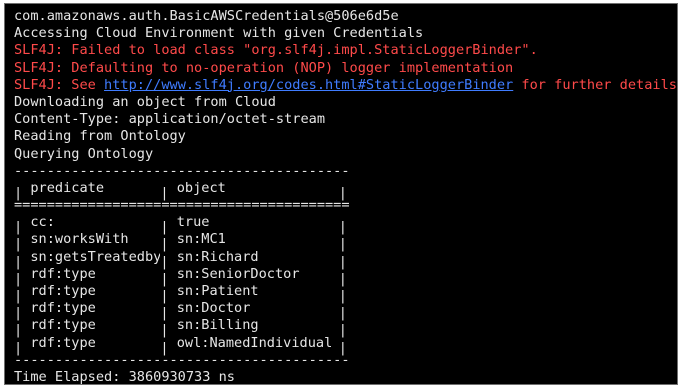 The width and height of the screenshot is (682, 388). I want to click on table-row: | rdf:type | sn:Doctor |, so click(180, 311).